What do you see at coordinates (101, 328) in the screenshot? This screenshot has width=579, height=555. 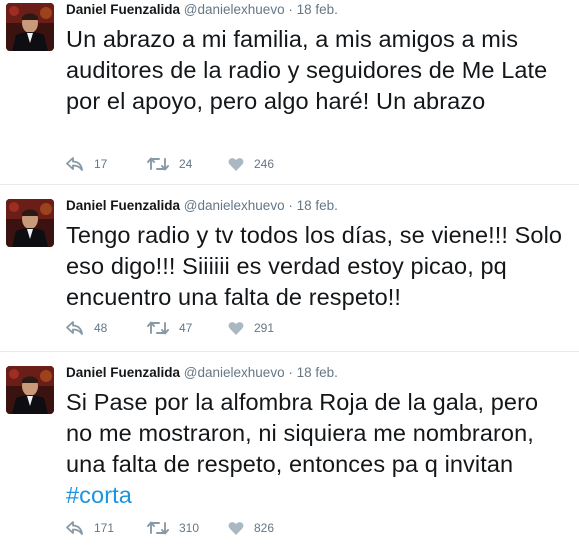 I see `reply-count: 48` at bounding box center [101, 328].